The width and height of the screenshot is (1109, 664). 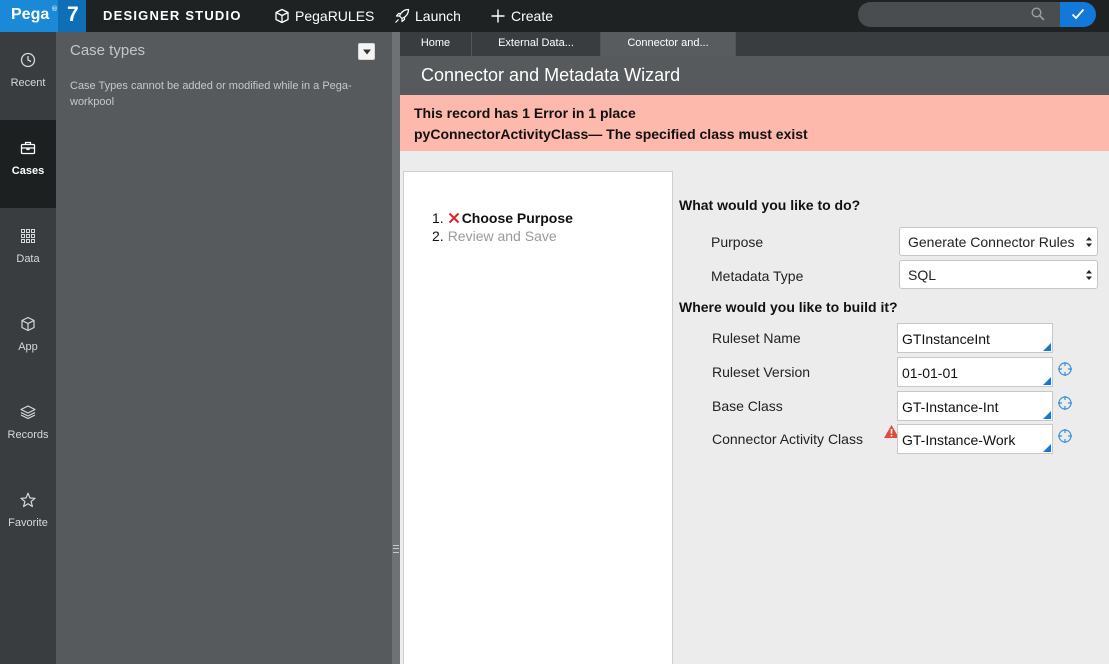 I want to click on ruleset-version-field: 01-01-01, so click(x=975, y=372).